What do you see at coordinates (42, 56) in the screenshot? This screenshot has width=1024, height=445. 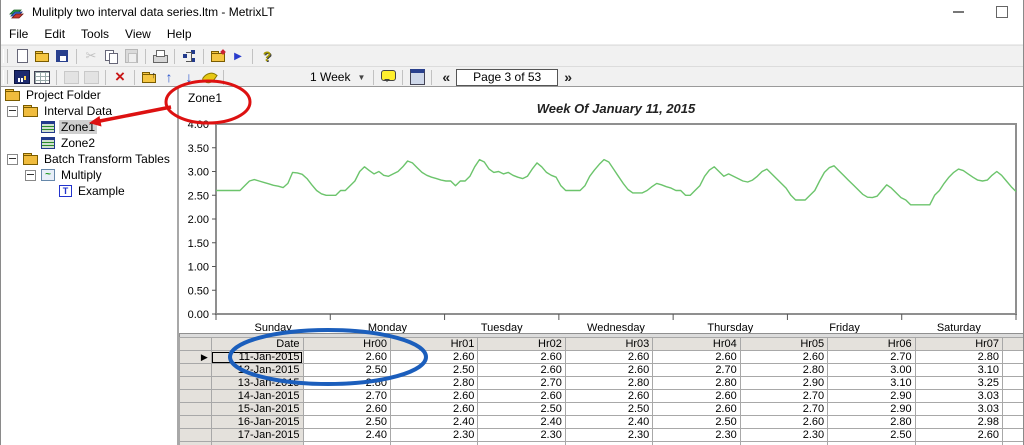 I see `open-icon` at bounding box center [42, 56].